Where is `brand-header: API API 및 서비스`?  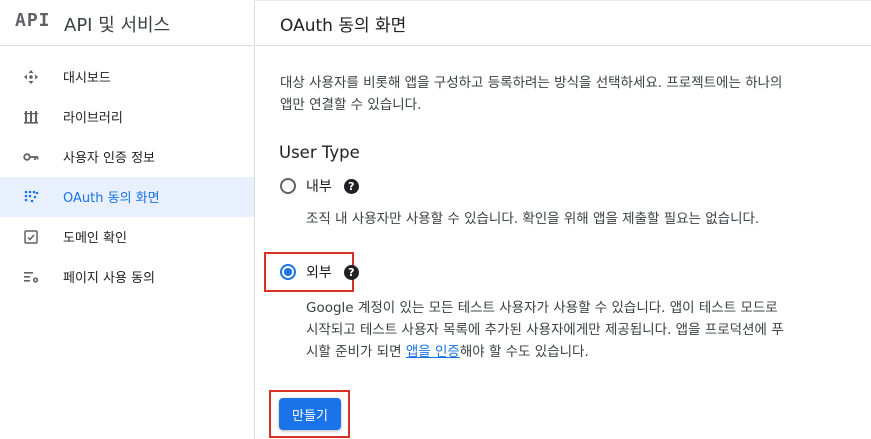 brand-header: API API 및 서비스 is located at coordinates (127, 23).